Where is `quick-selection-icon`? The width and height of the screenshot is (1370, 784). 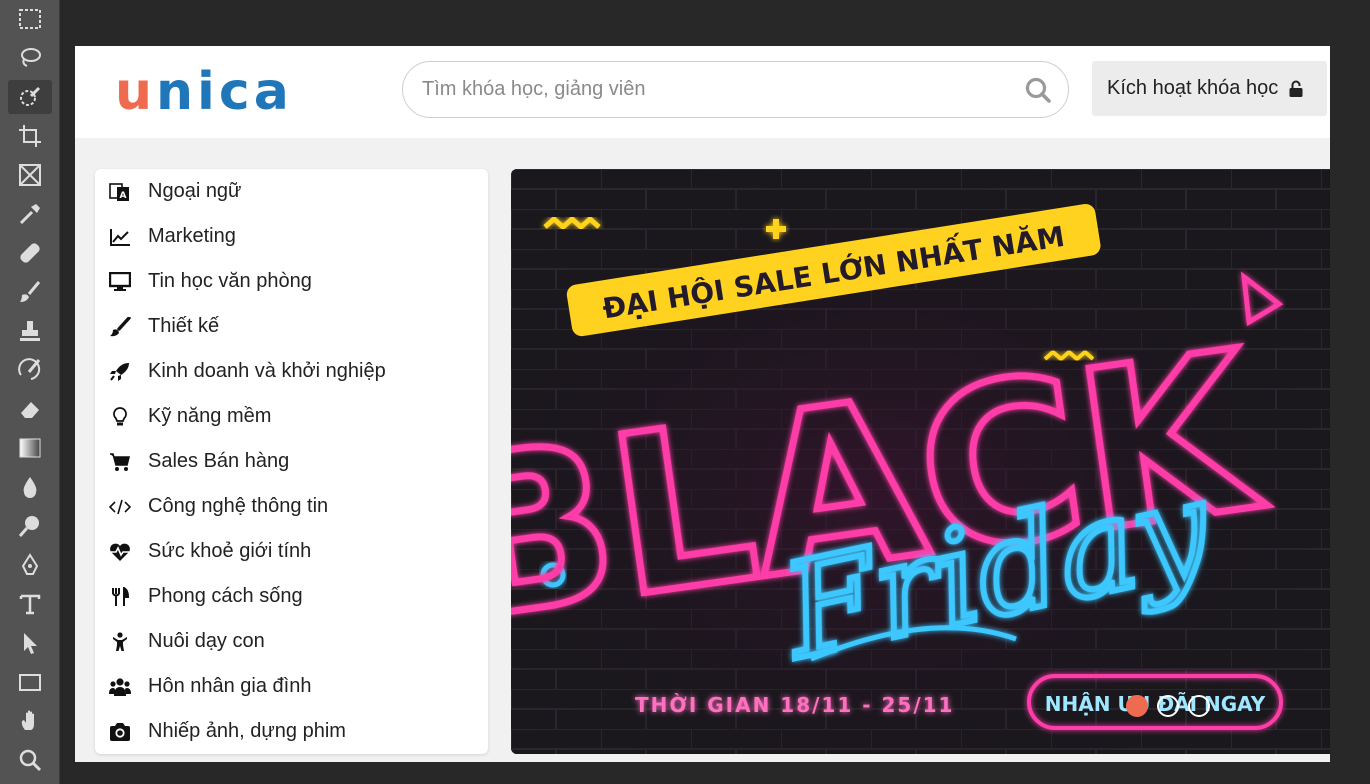 quick-selection-icon is located at coordinates (30, 97).